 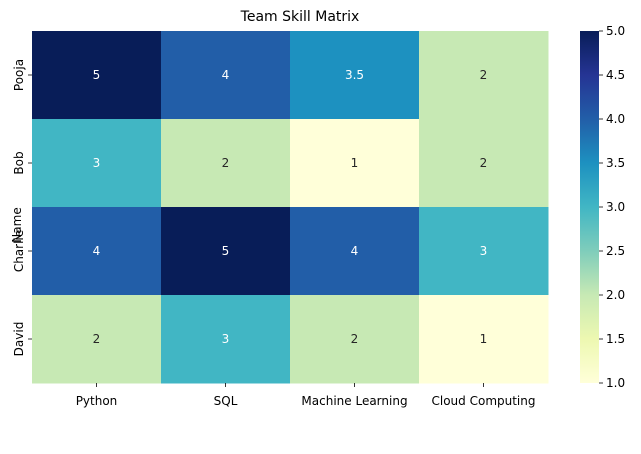 I want to click on colorbar, so click(x=589, y=207).